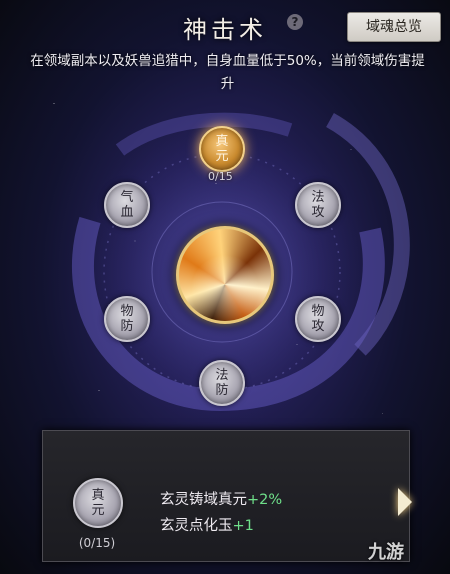 This screenshot has height=574, width=450. What do you see at coordinates (227, 72) in the screenshot?
I see `skill-description: 在领域副本以及妖兽追猎中，自身血量低于50%，当前领域伤害提升` at bounding box center [227, 72].